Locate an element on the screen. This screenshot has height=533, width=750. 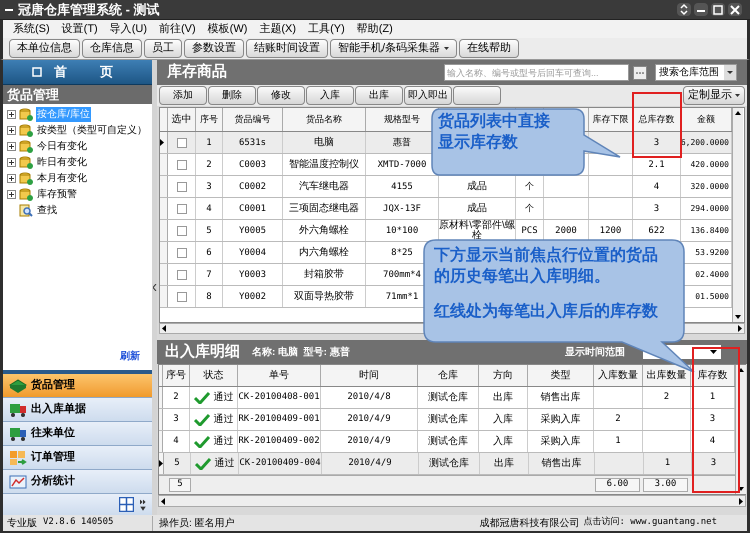
table-cell: C0002 is located at coordinates (252, 187).